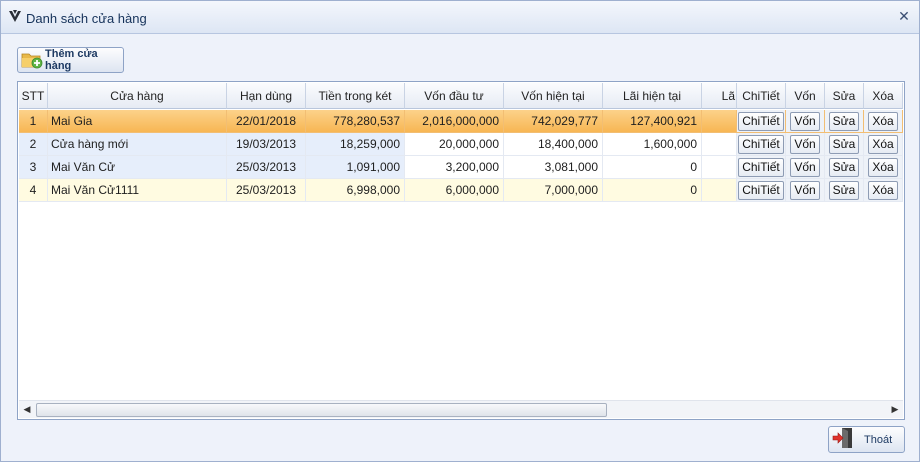  Describe the element at coordinates (553, 121) in the screenshot. I see `cell-capital: 742,029,777` at that location.